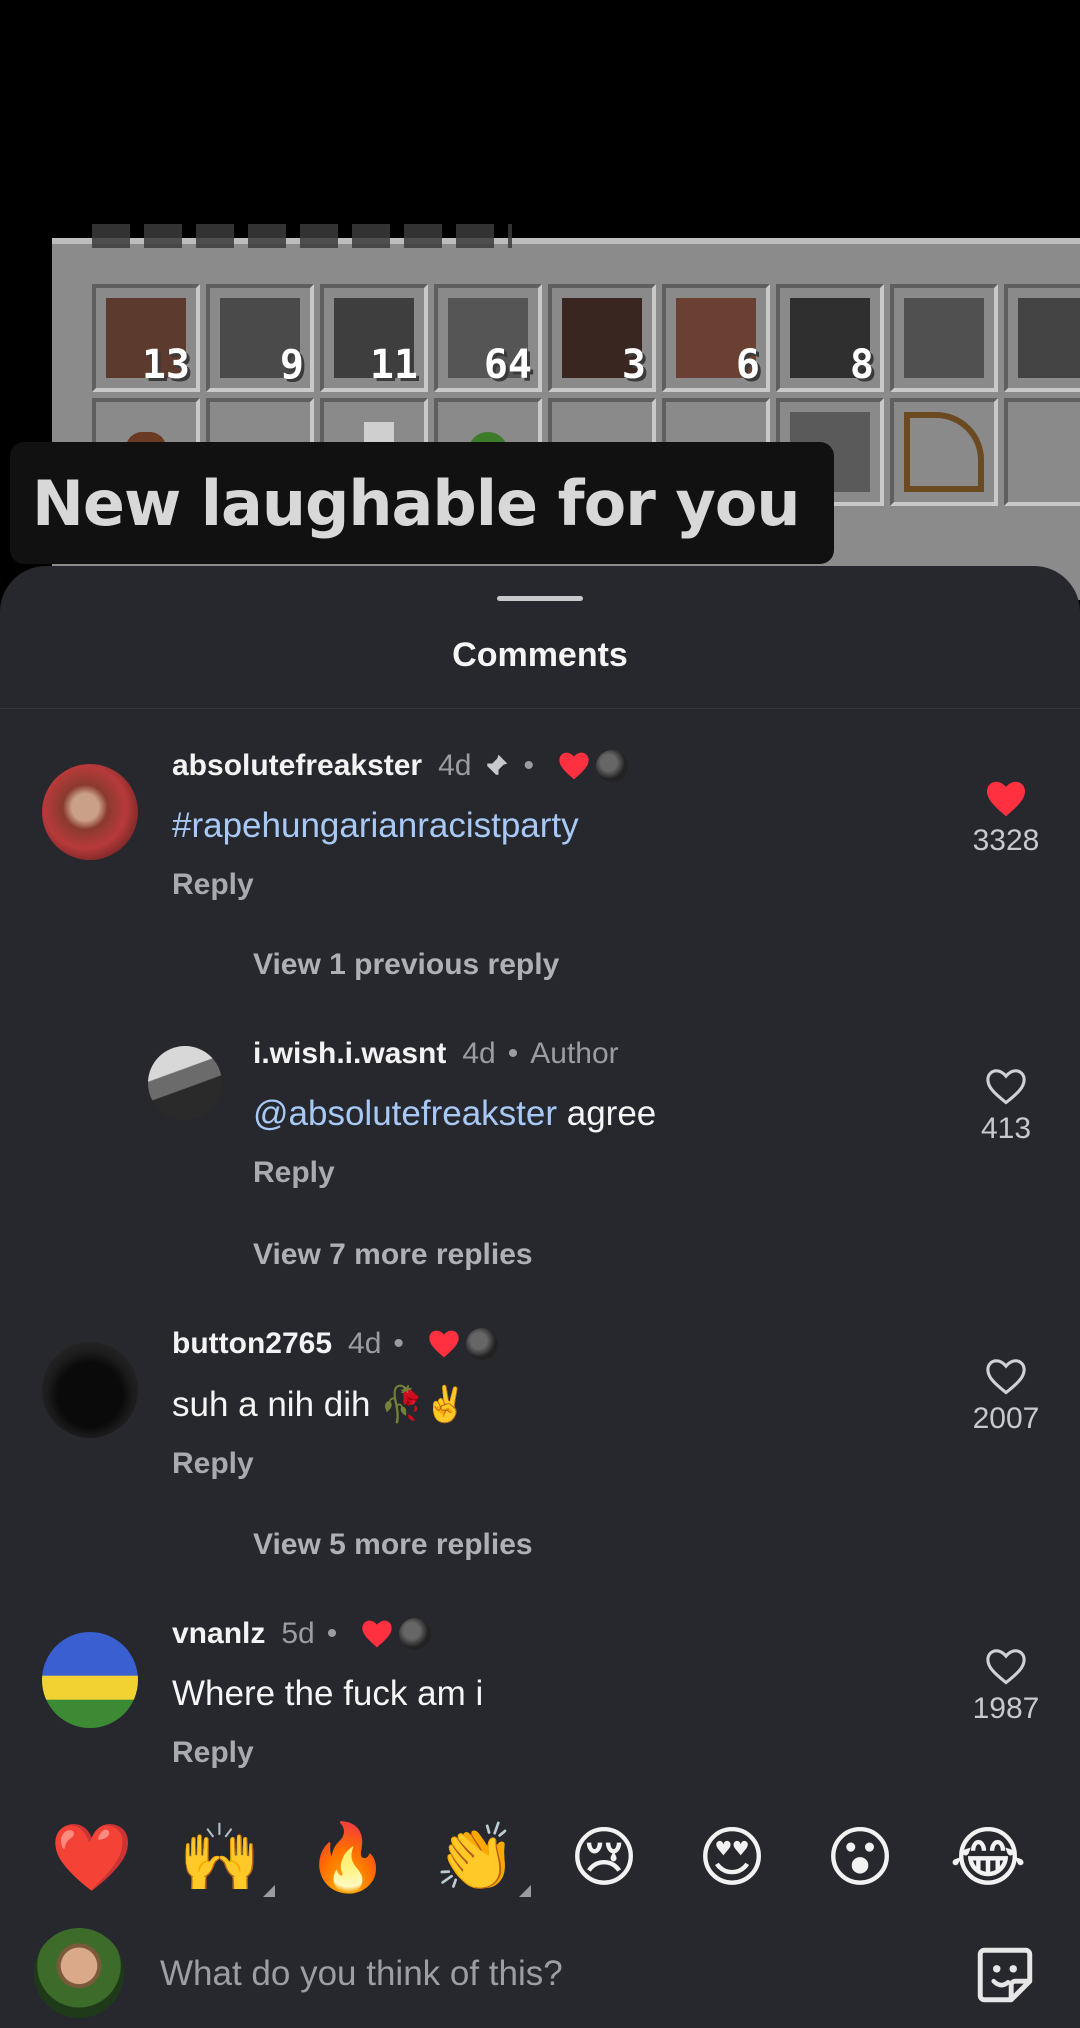 This screenshot has height=2028, width=1080. What do you see at coordinates (374, 338) in the screenshot?
I see `chest-slot: 11` at bounding box center [374, 338].